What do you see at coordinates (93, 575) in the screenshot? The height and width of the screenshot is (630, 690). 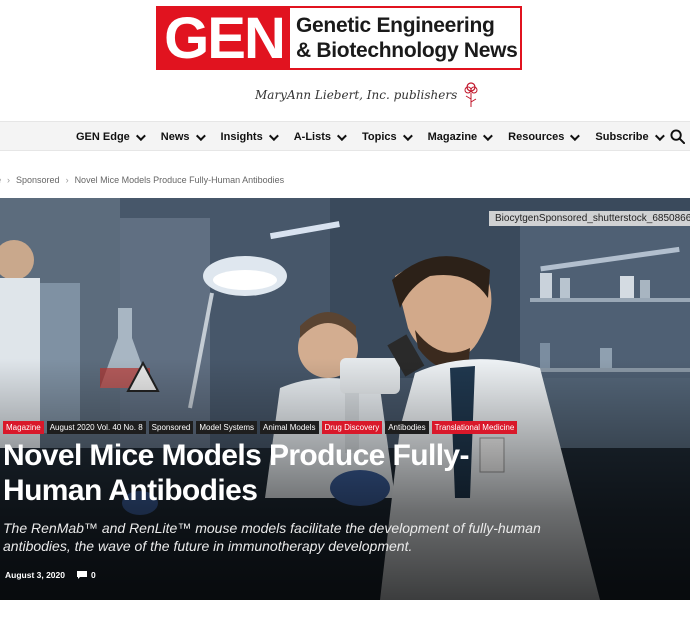 I see `comment-count: 0` at bounding box center [93, 575].